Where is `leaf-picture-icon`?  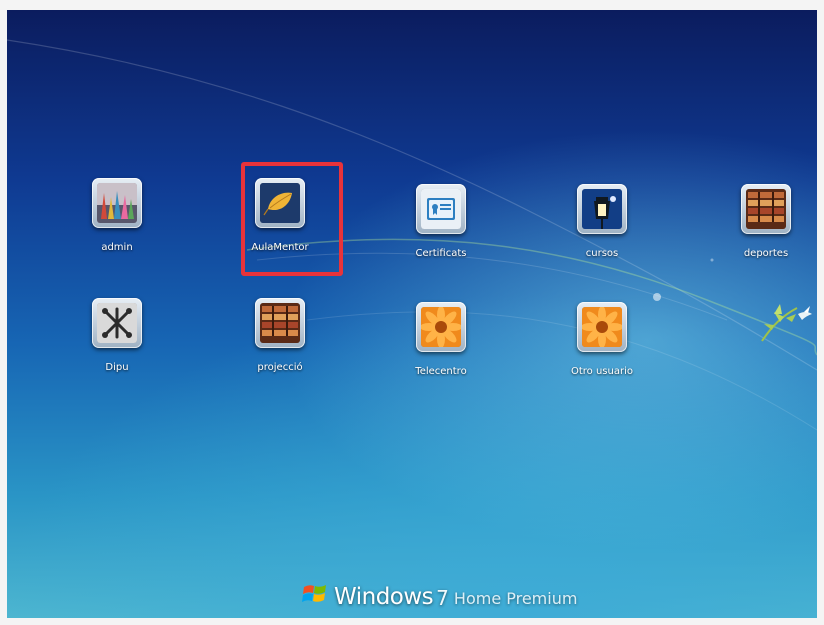 leaf-picture-icon is located at coordinates (280, 203).